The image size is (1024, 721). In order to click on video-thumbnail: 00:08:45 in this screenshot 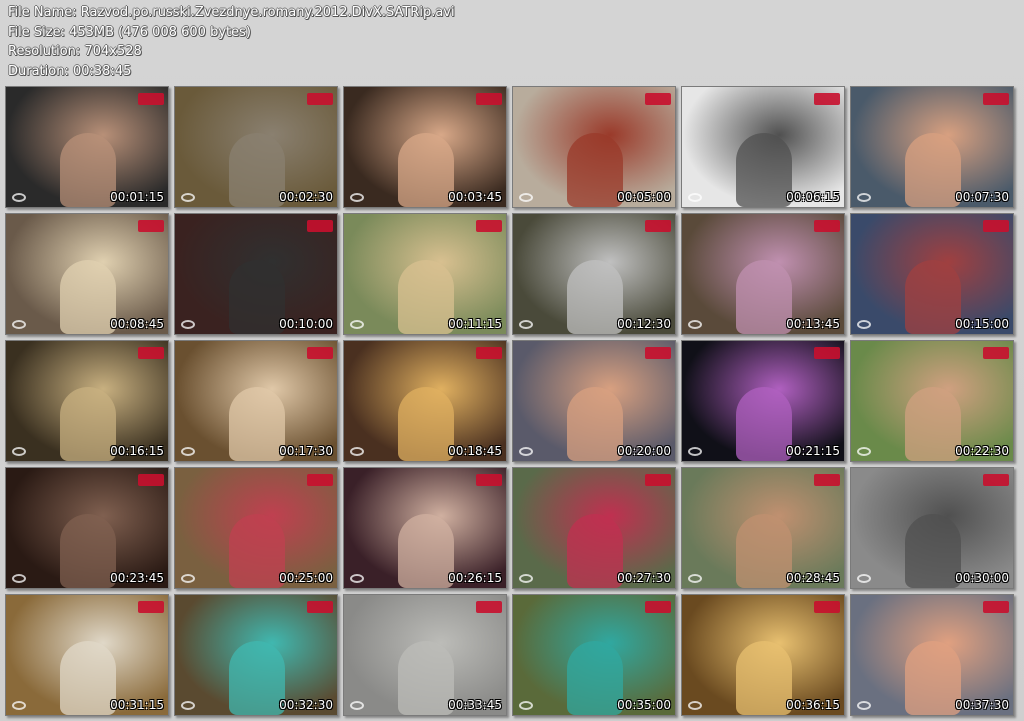, I will do `click(87, 274)`.